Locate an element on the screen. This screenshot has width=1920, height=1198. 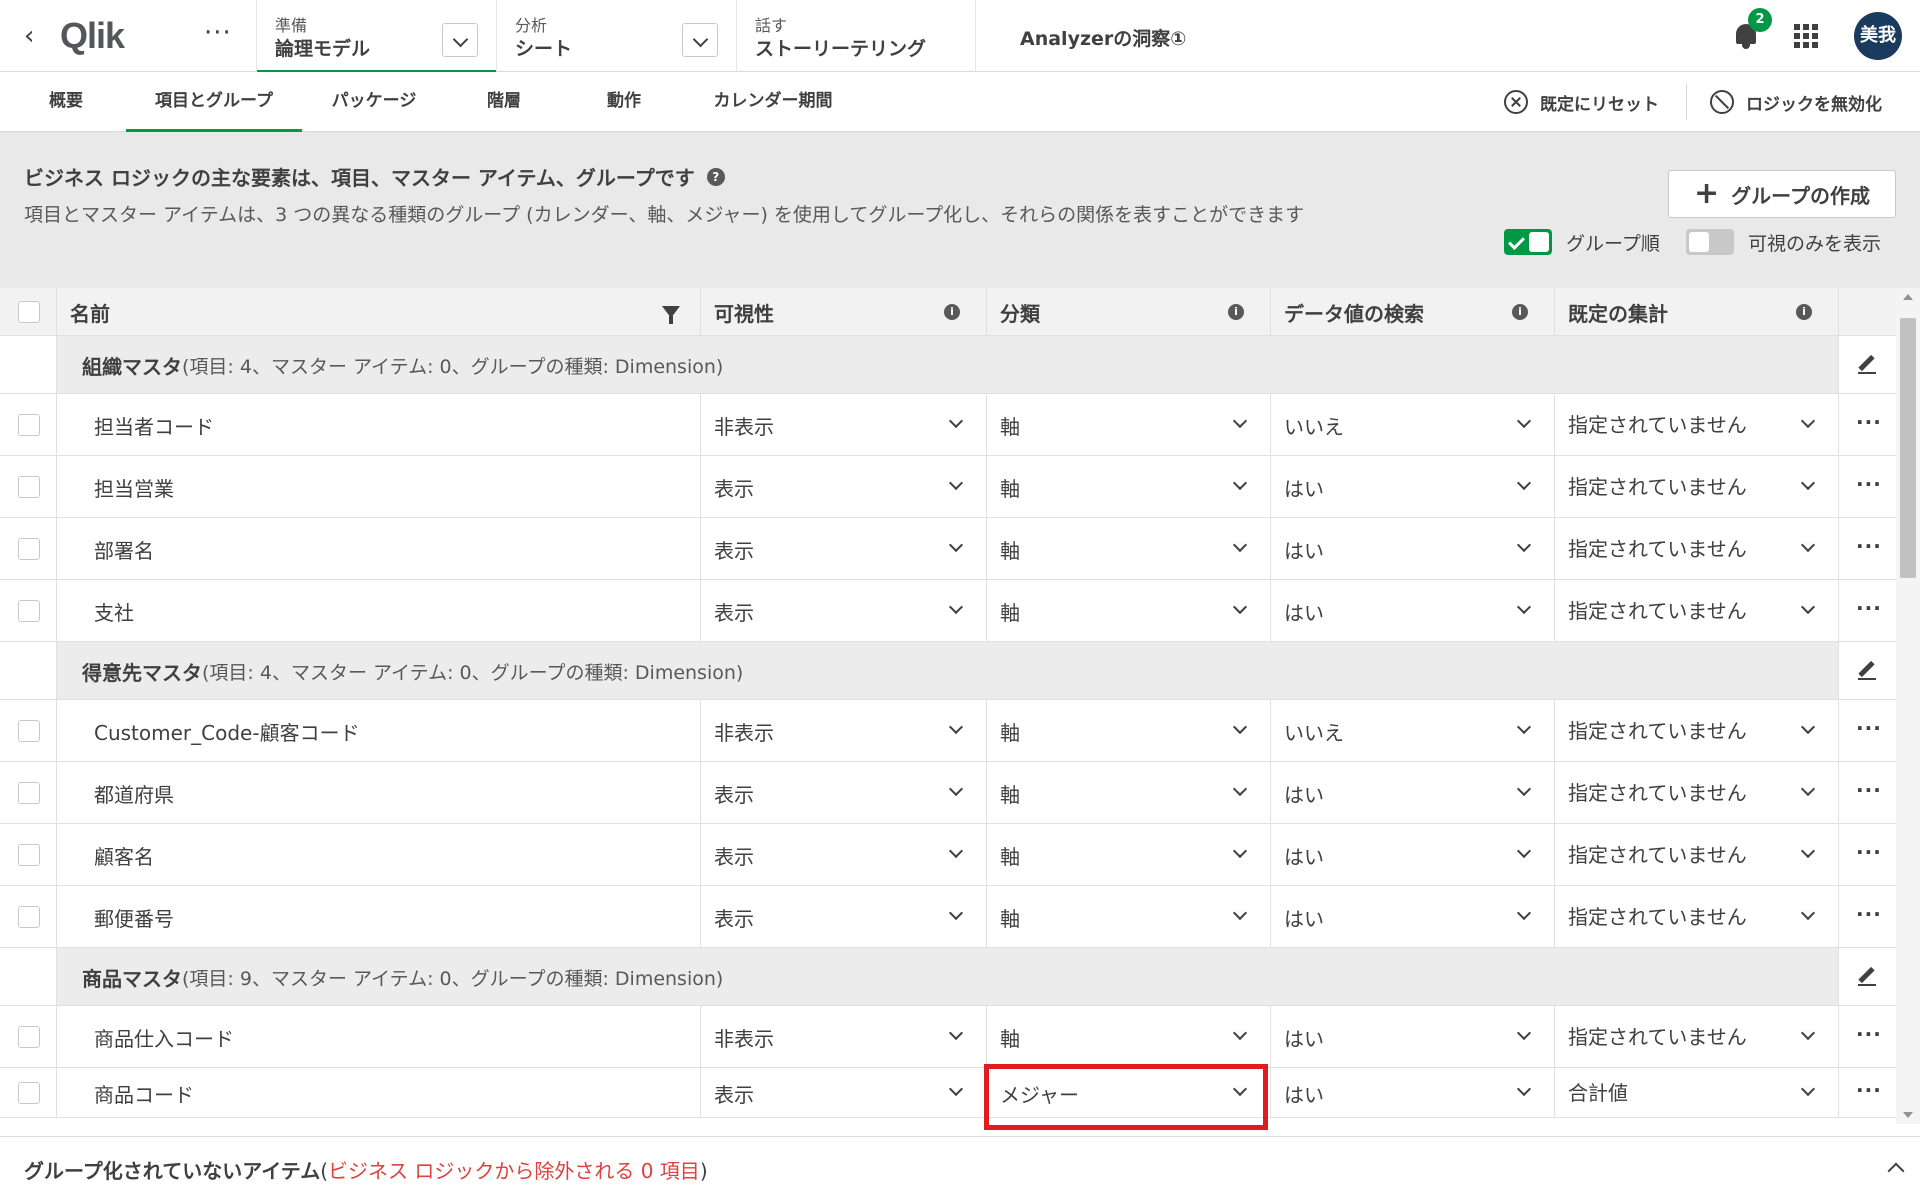
tab-overview: 概要 is located at coordinates (66, 102).